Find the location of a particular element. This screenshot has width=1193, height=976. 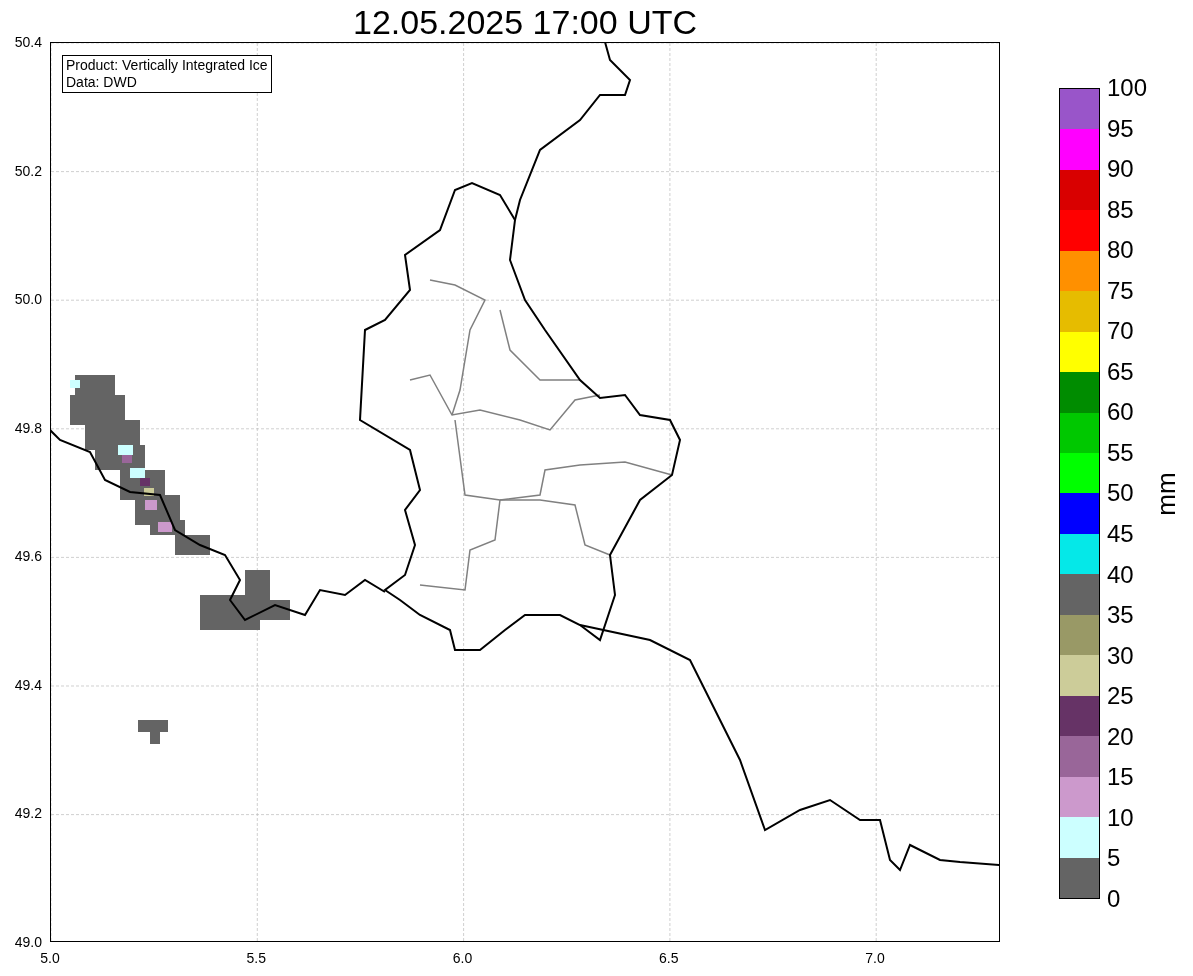

colorbar-tick-label: 100 is located at coordinates (1127, 88).